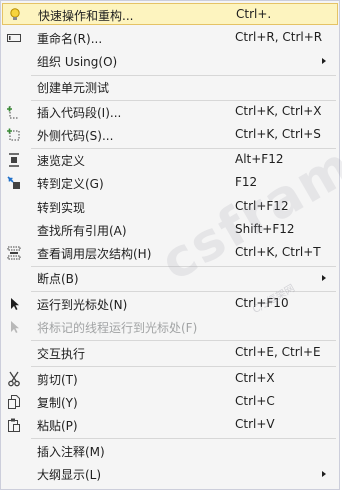 This screenshot has width=342, height=492. Describe the element at coordinates (61, 354) in the screenshot. I see `menu-item-label: 交互执行` at that location.